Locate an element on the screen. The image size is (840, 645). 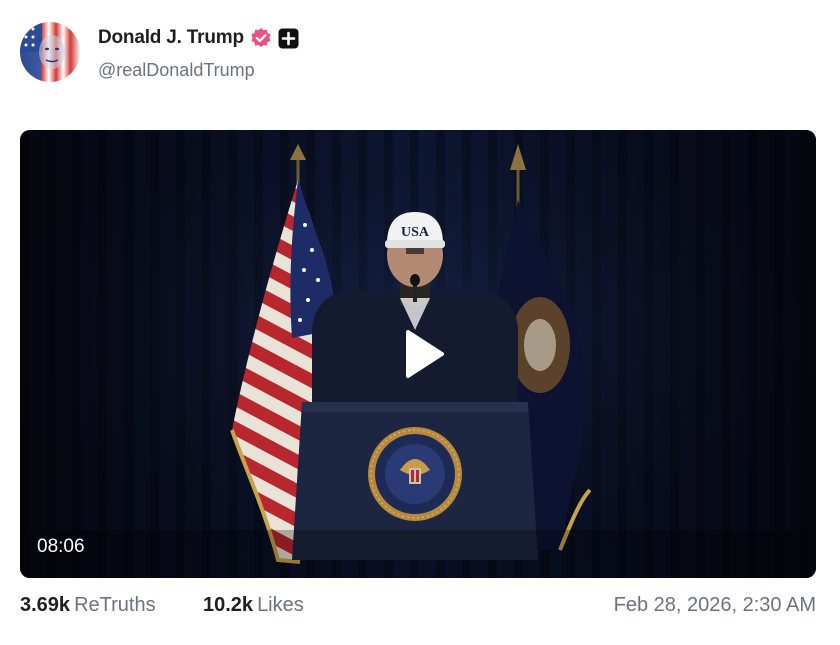
author-name-row: Donald J. Trump is located at coordinates (198, 38).